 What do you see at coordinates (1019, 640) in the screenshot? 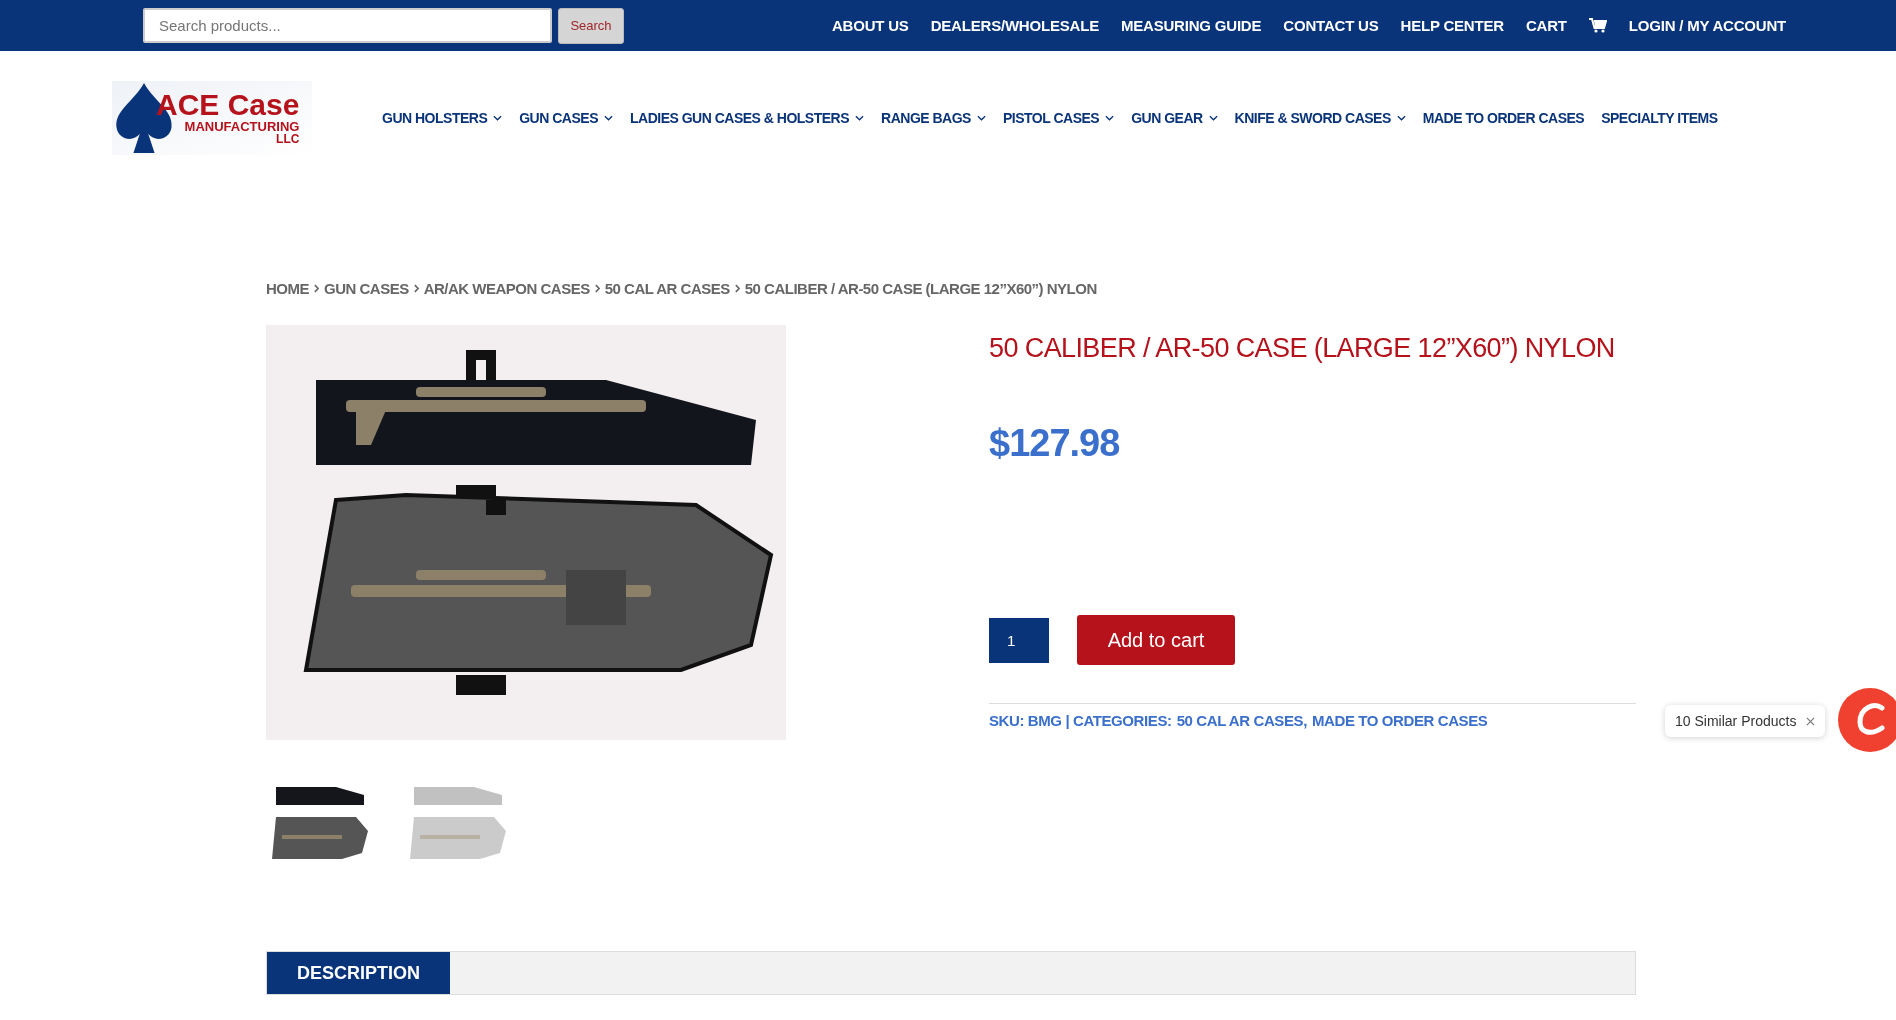
I see `quantity-field: 1` at bounding box center [1019, 640].